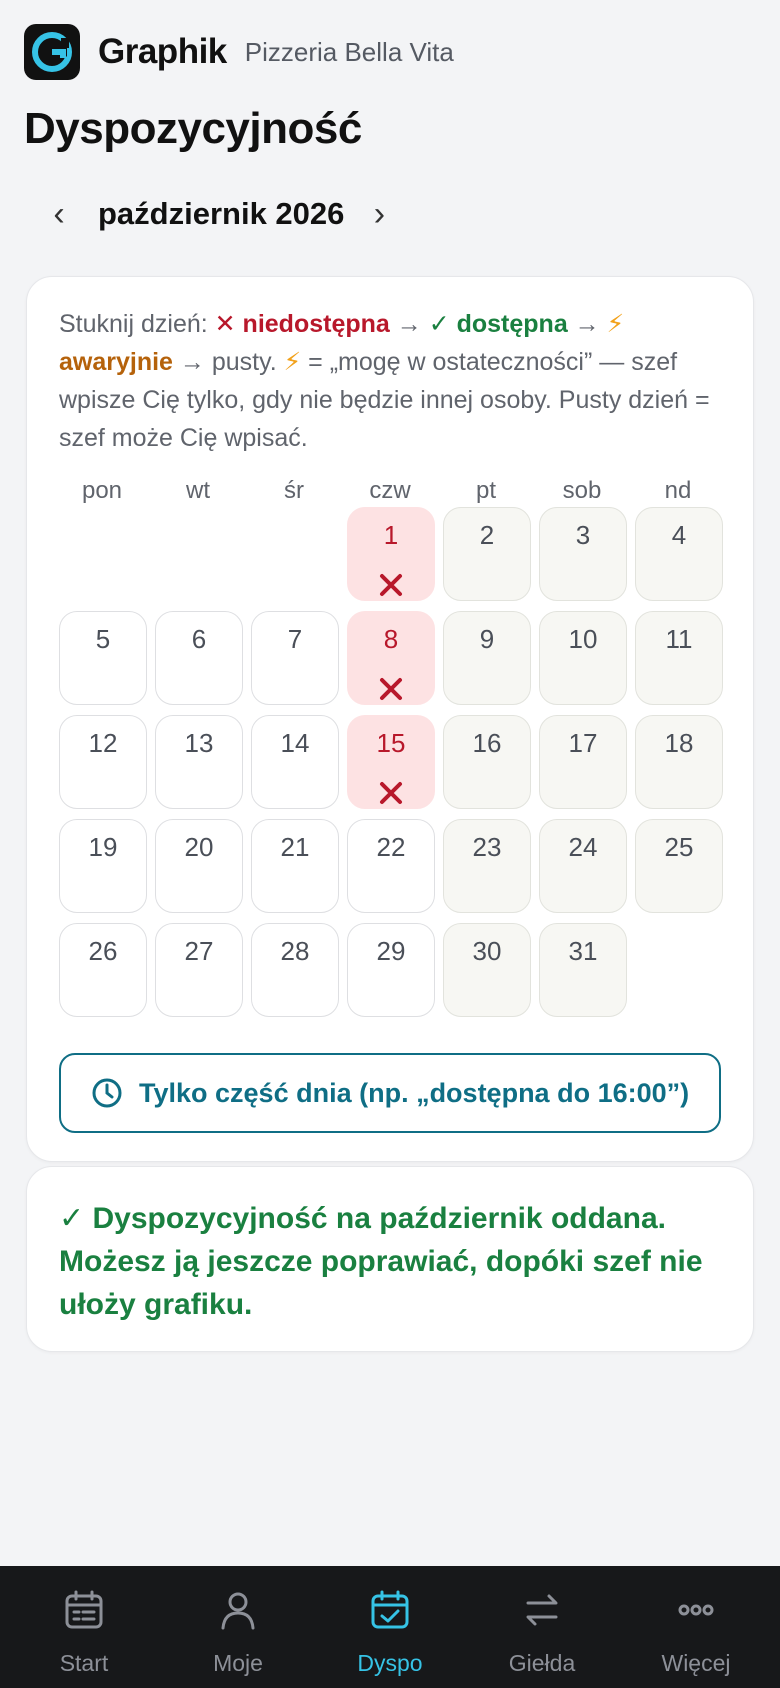 Image resolution: width=780 pixels, height=1688 pixels. What do you see at coordinates (379, 214) in the screenshot?
I see `next-month-button: ›` at bounding box center [379, 214].